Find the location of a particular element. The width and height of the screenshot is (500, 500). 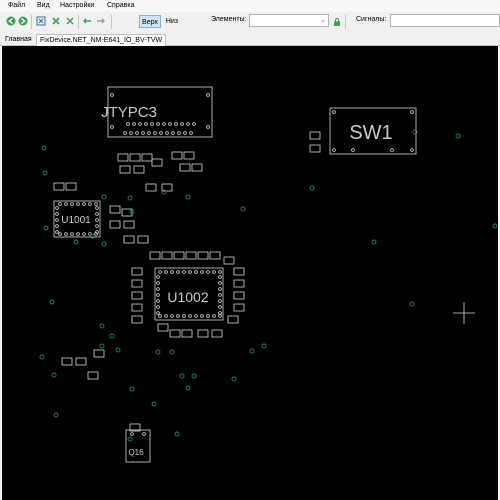

zoom-icon is located at coordinates (56, 21).